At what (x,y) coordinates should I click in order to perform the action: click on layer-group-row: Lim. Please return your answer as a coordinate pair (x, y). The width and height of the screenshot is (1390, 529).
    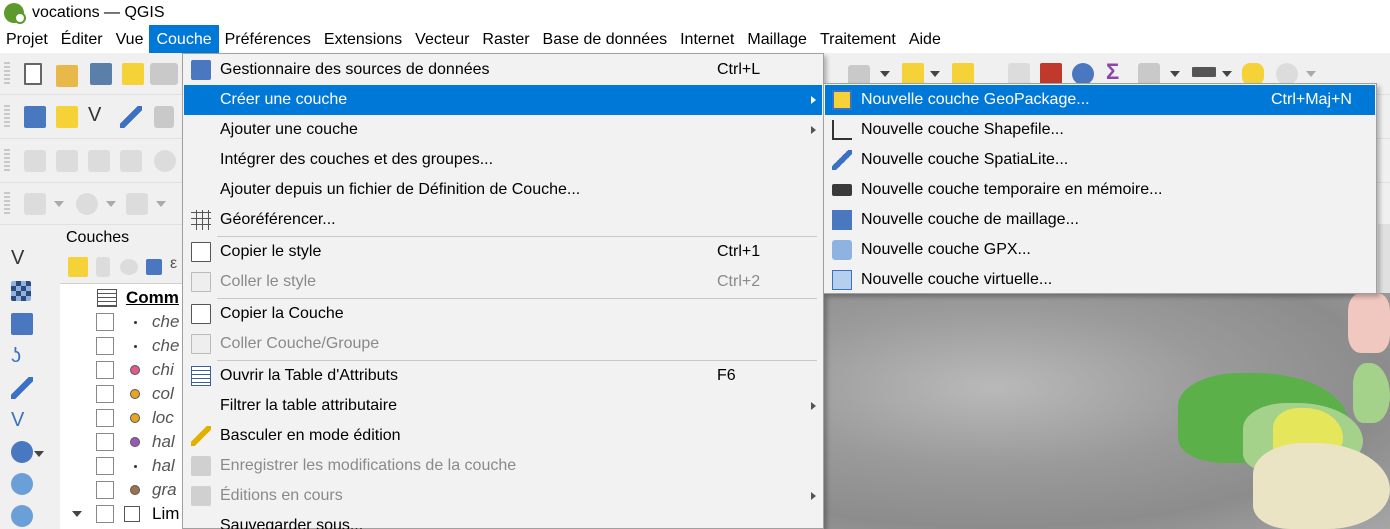
    Looking at the image, I should click on (121, 514).